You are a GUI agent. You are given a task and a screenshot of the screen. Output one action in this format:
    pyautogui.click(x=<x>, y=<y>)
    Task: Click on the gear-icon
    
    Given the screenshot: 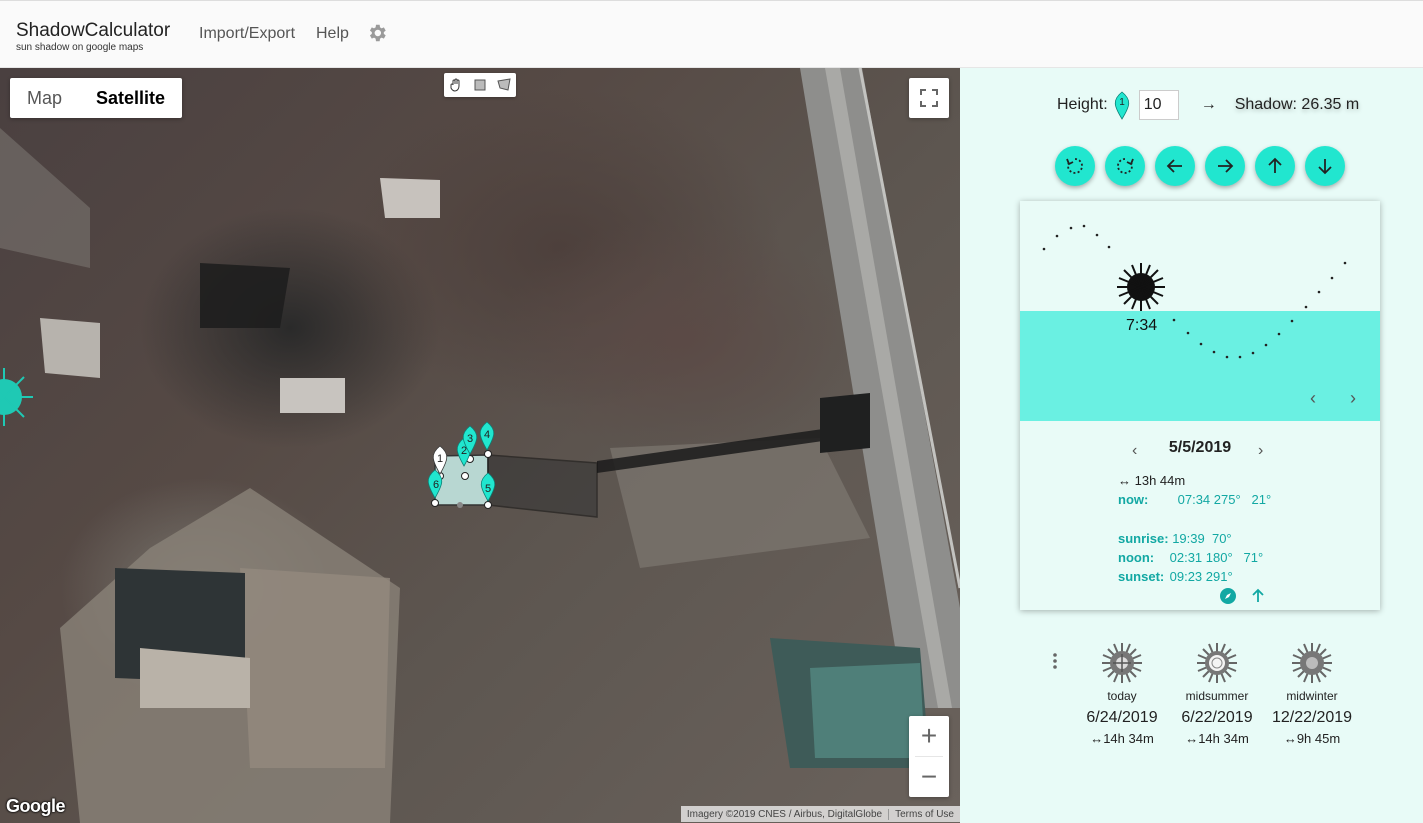 What is the action you would take?
    pyautogui.click(x=377, y=33)
    